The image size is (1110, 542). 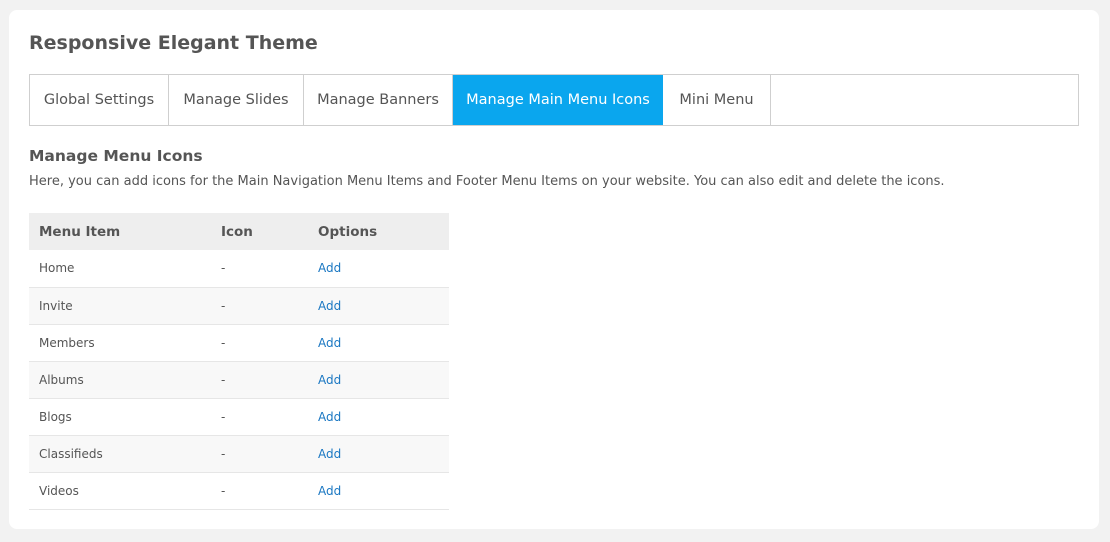 I want to click on menu-item-name: Videos, so click(x=120, y=491).